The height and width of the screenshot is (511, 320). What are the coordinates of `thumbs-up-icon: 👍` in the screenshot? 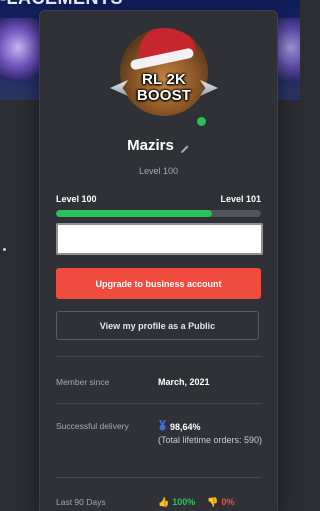 It's located at (164, 502).